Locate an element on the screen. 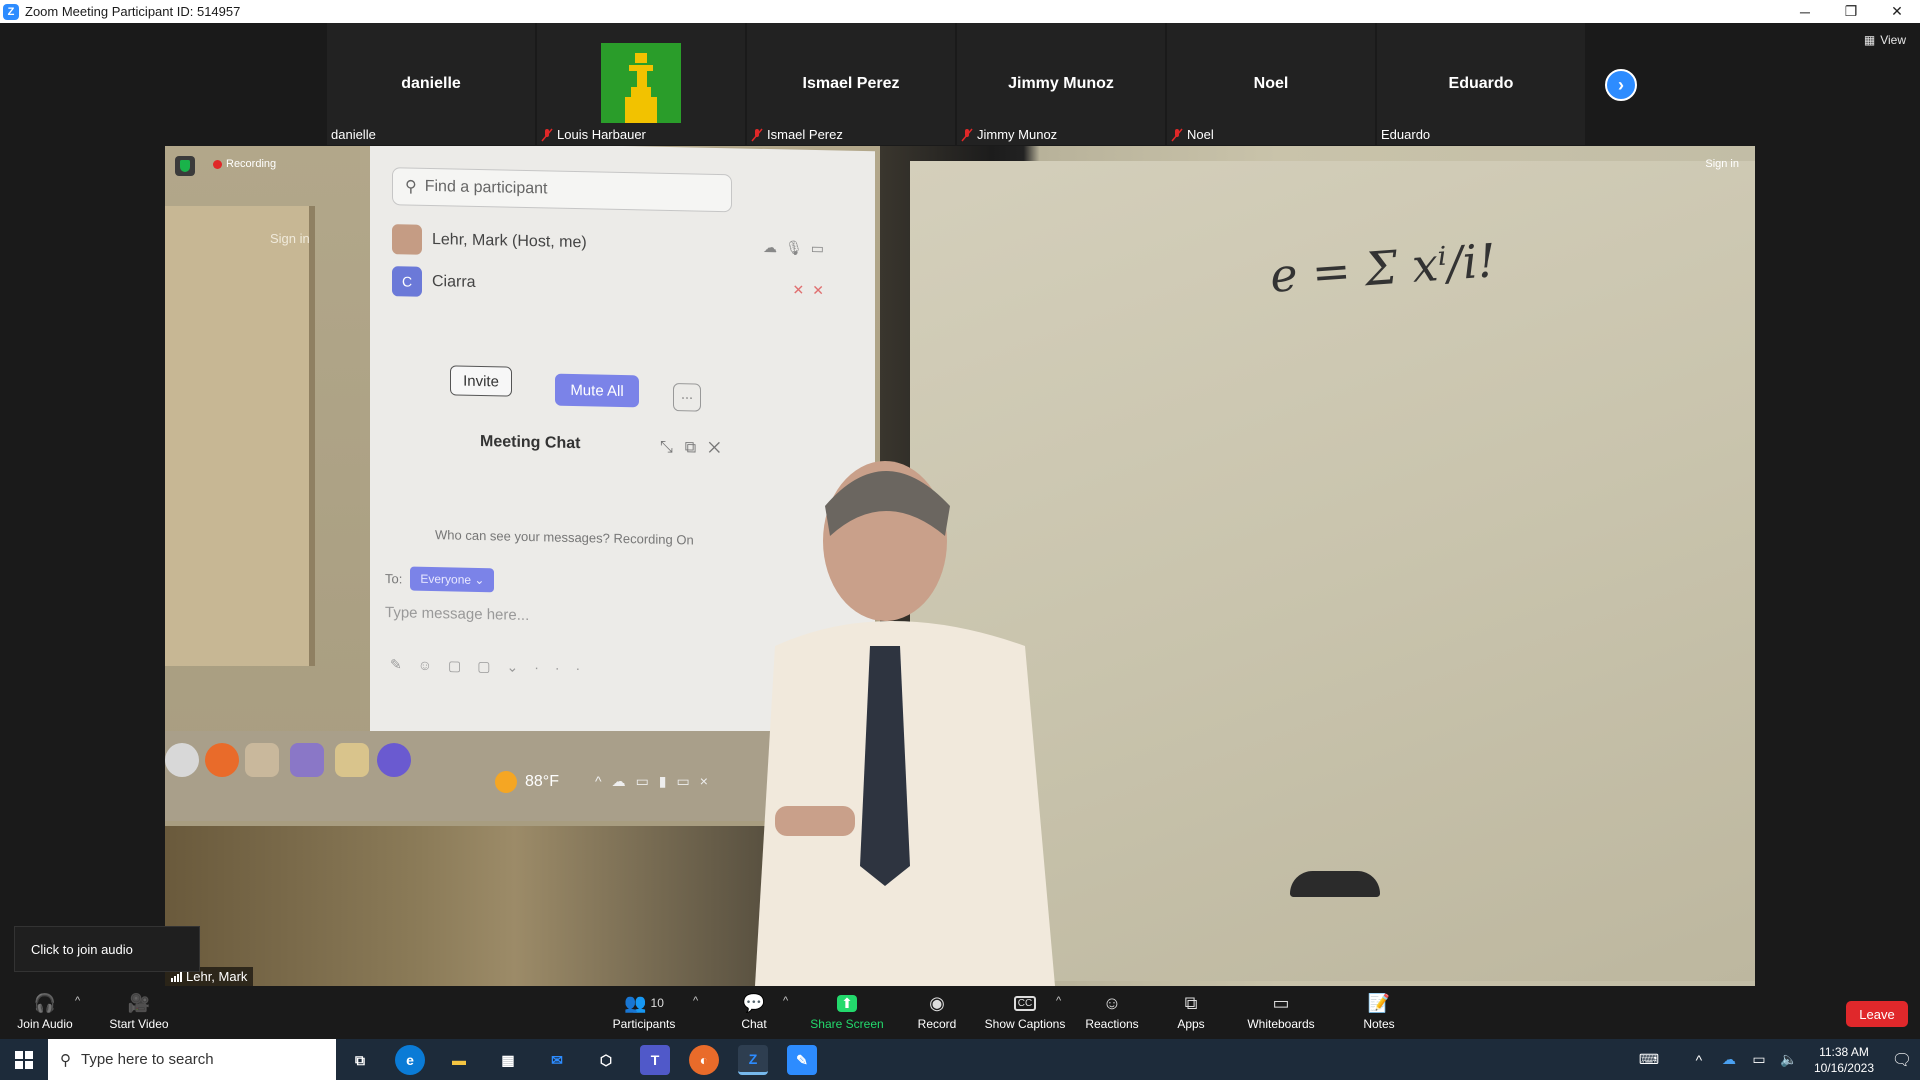  projected-chat-controls-icon: ⤡⧉✕ is located at coordinates (696, 448).